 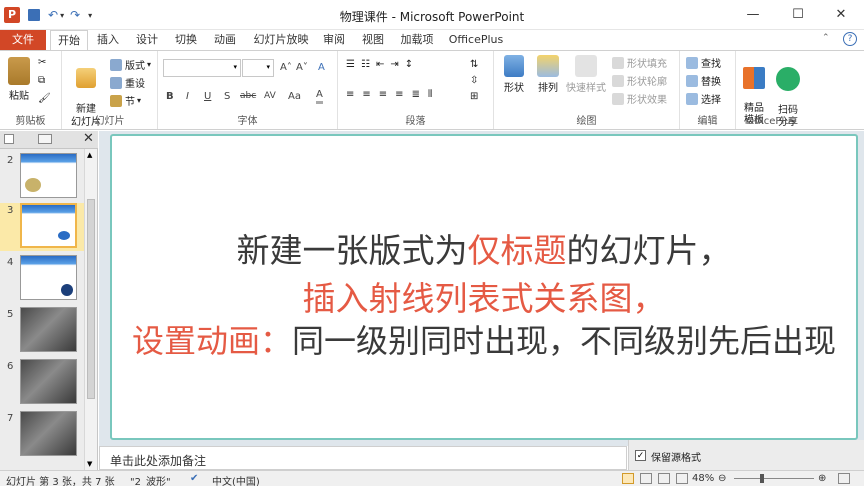 I want to click on fit-to-window-icon, so click(x=844, y=478).